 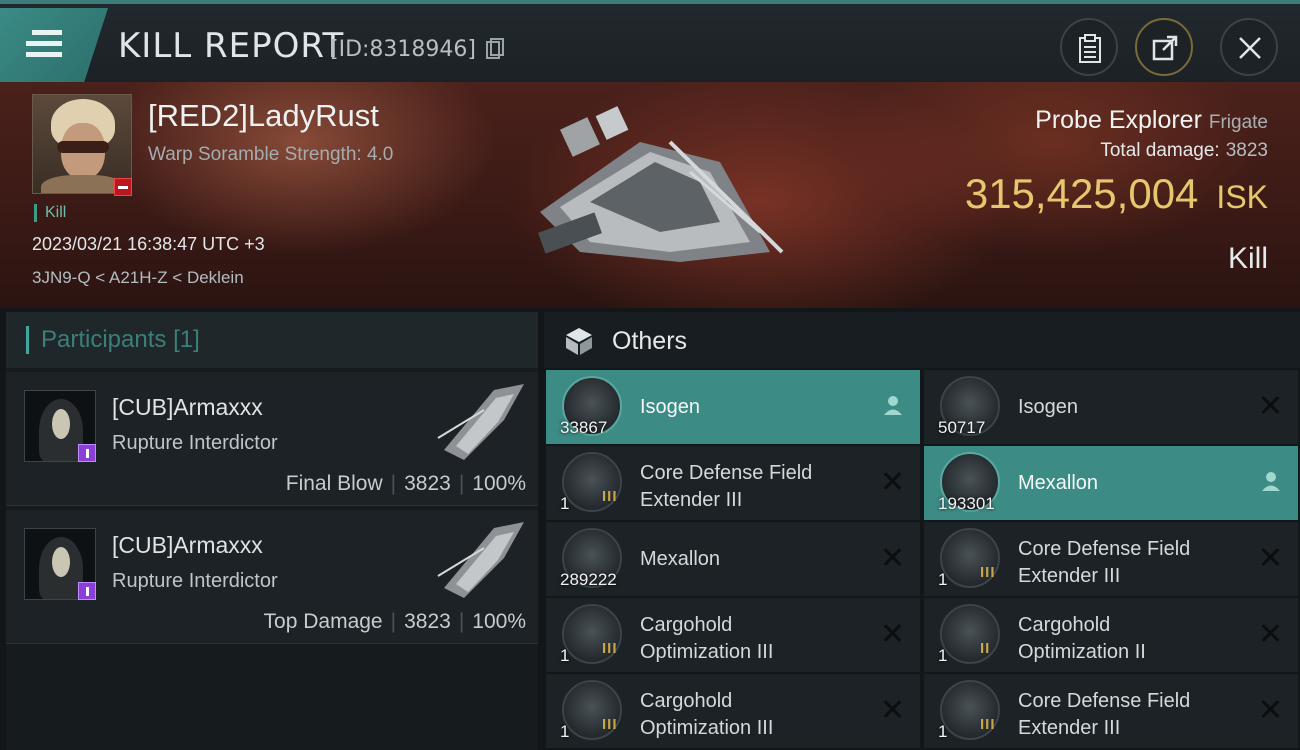 I want to click on hamburger-icon, so click(x=44, y=46).